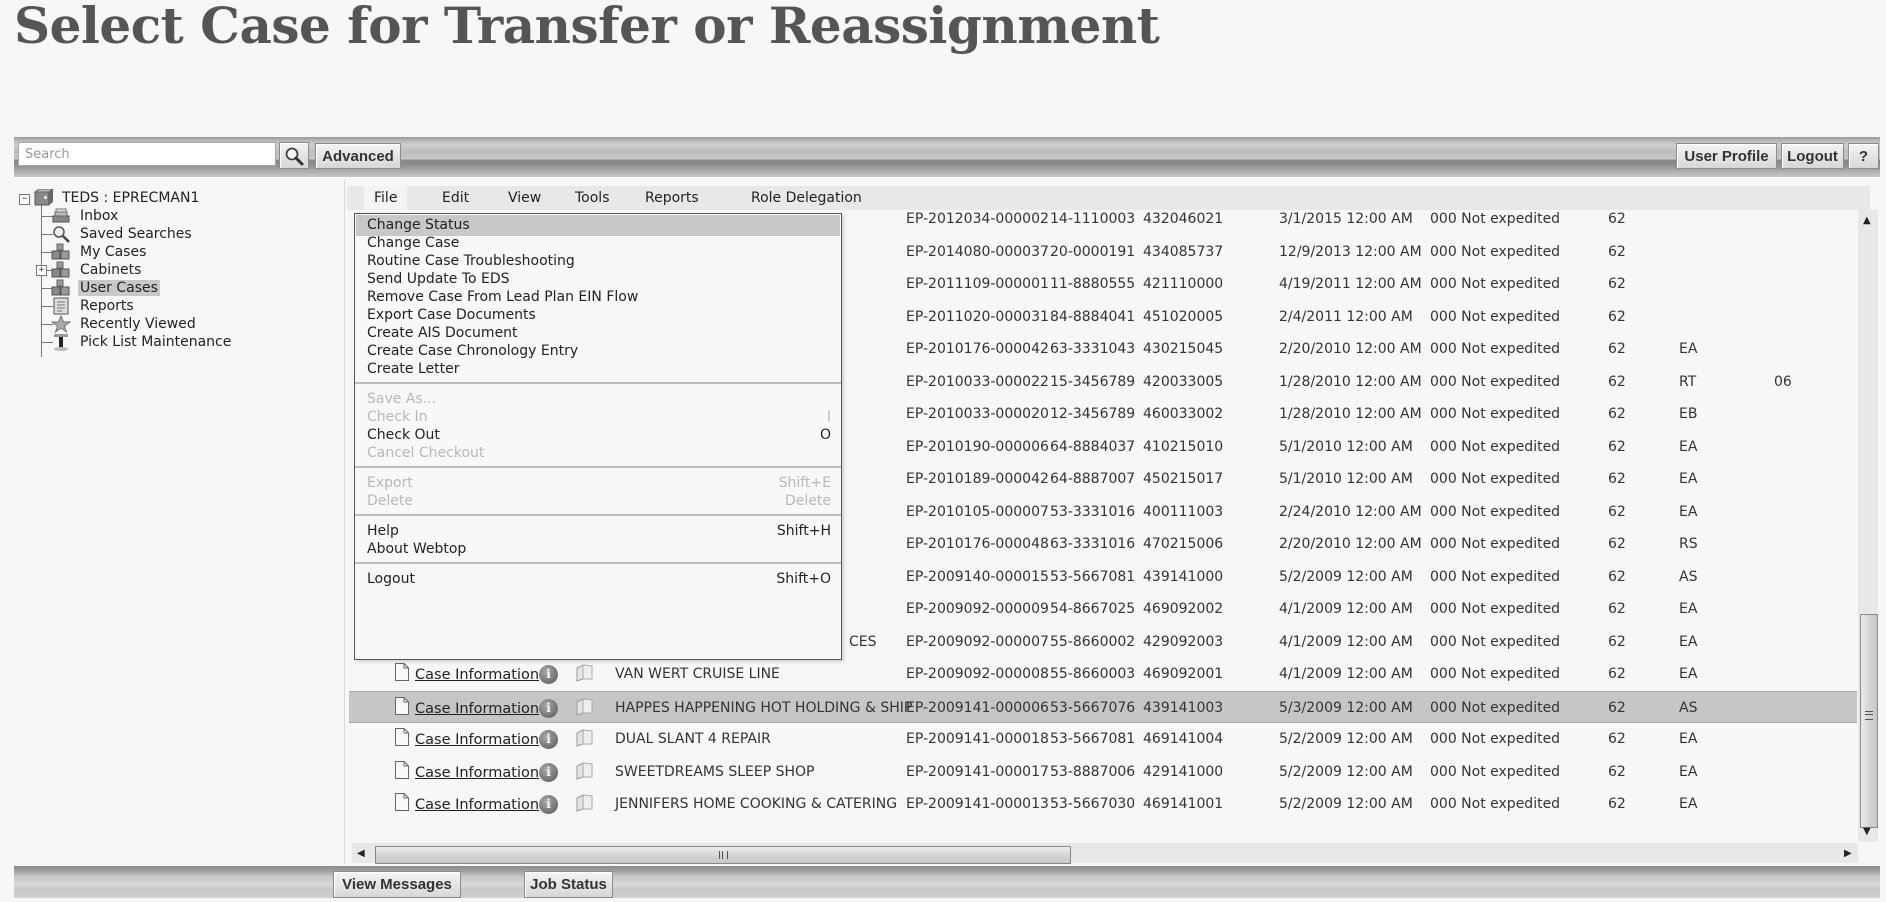 This screenshot has height=902, width=1886. What do you see at coordinates (598, 579) in the screenshot?
I see `menu-item-logout: Logout Shift+O` at bounding box center [598, 579].